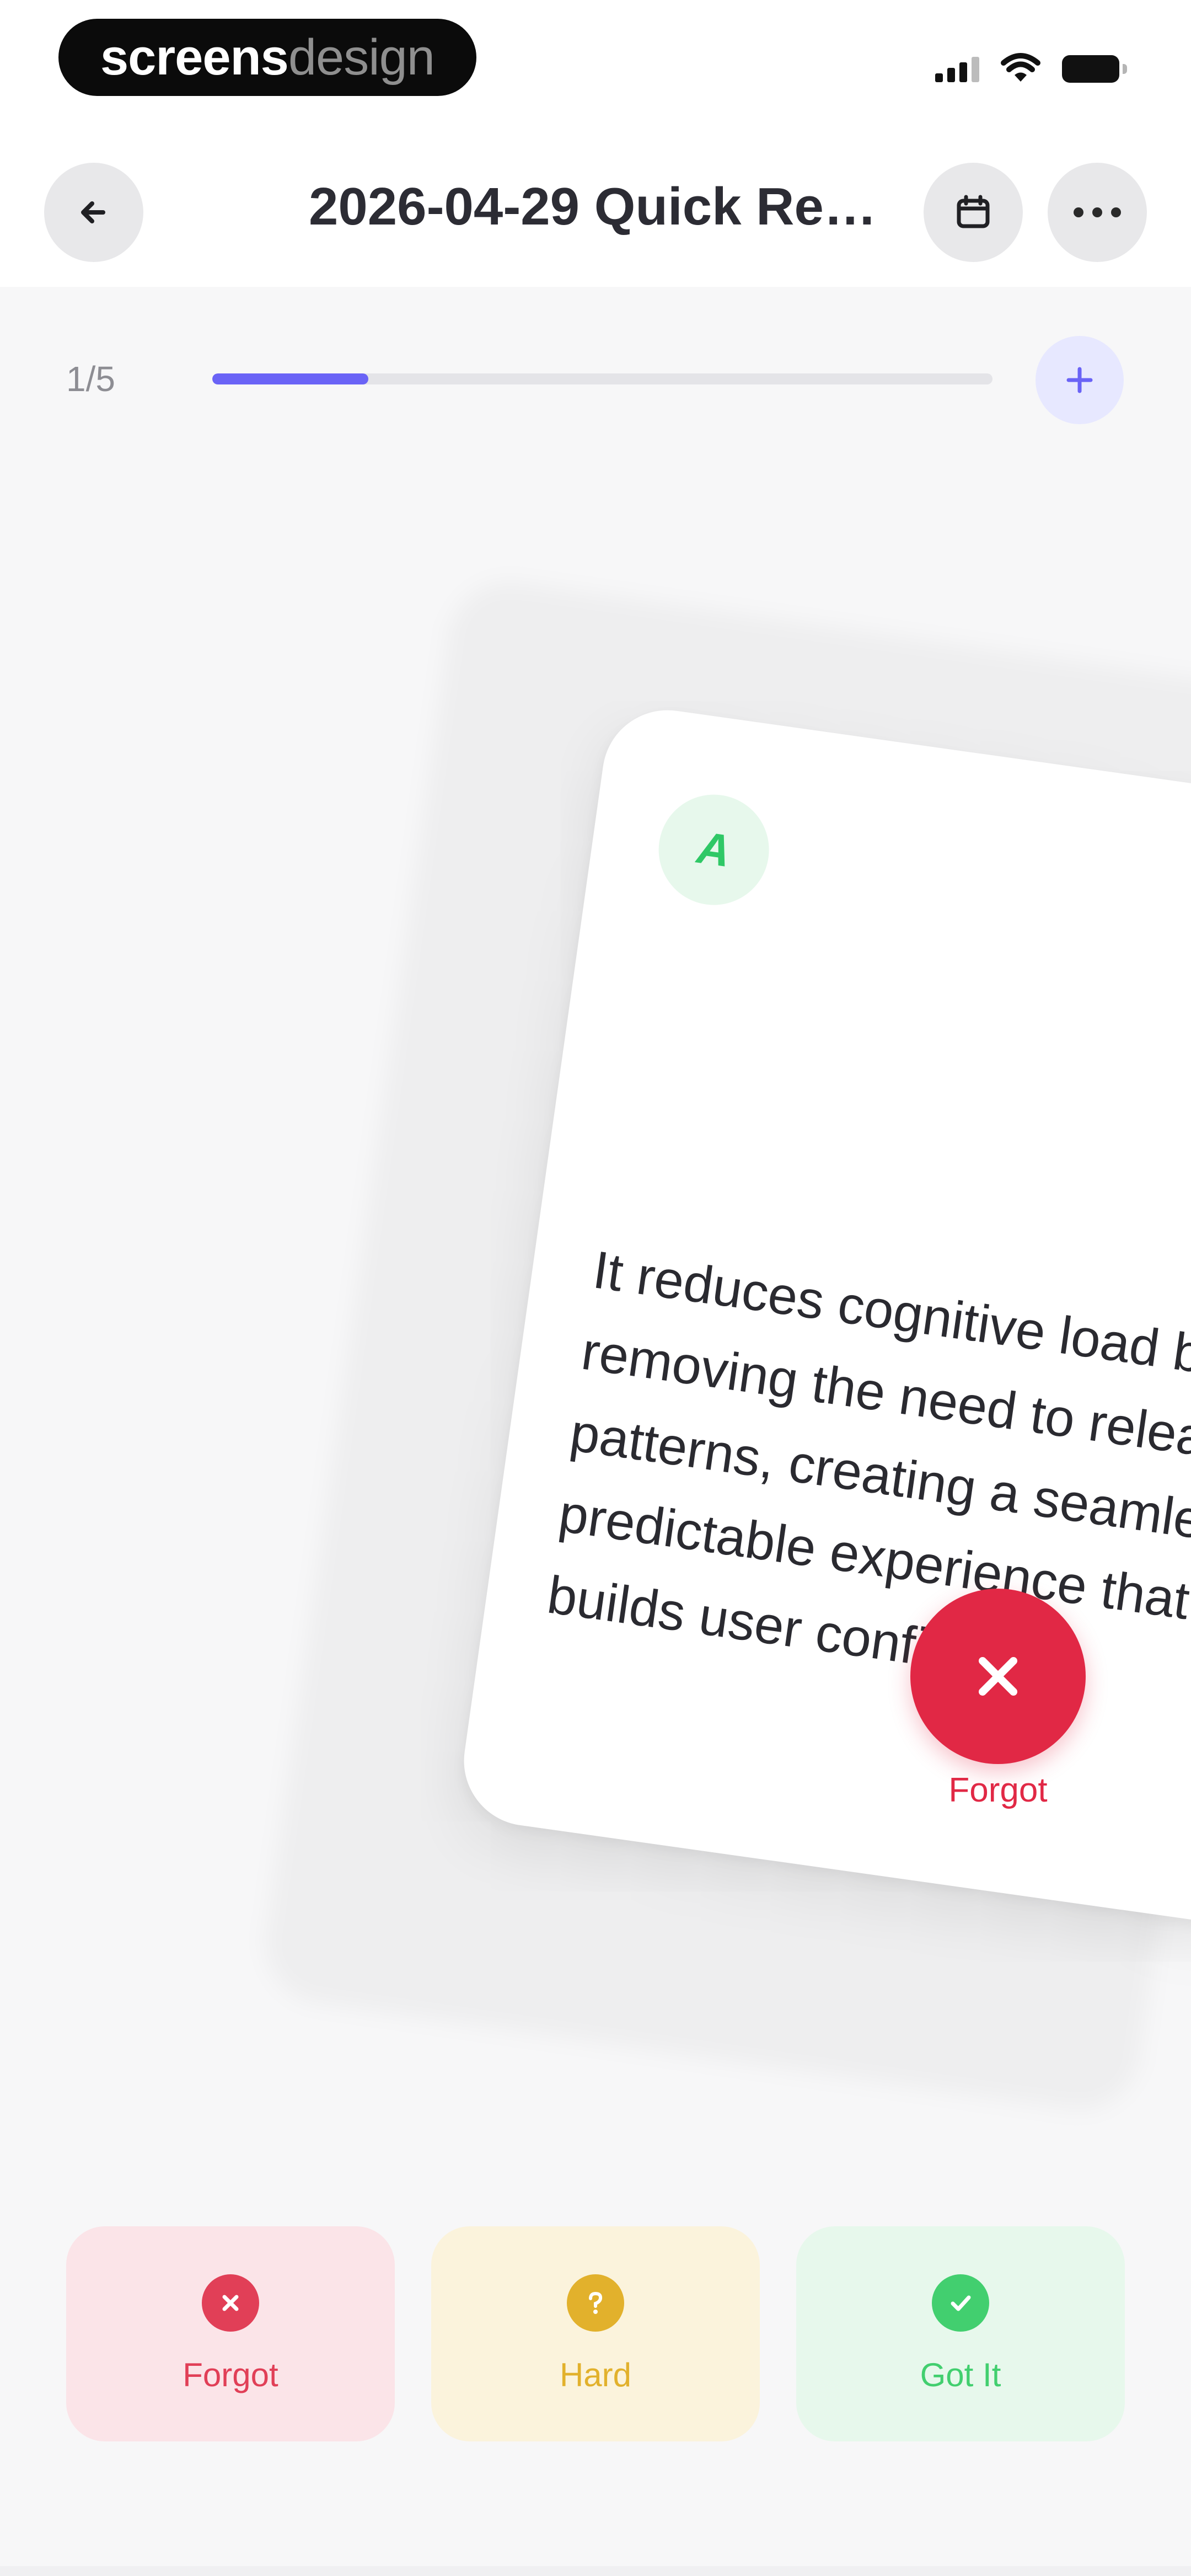 The height and width of the screenshot is (2576, 1191). What do you see at coordinates (290, 378) in the screenshot?
I see `progress-fill` at bounding box center [290, 378].